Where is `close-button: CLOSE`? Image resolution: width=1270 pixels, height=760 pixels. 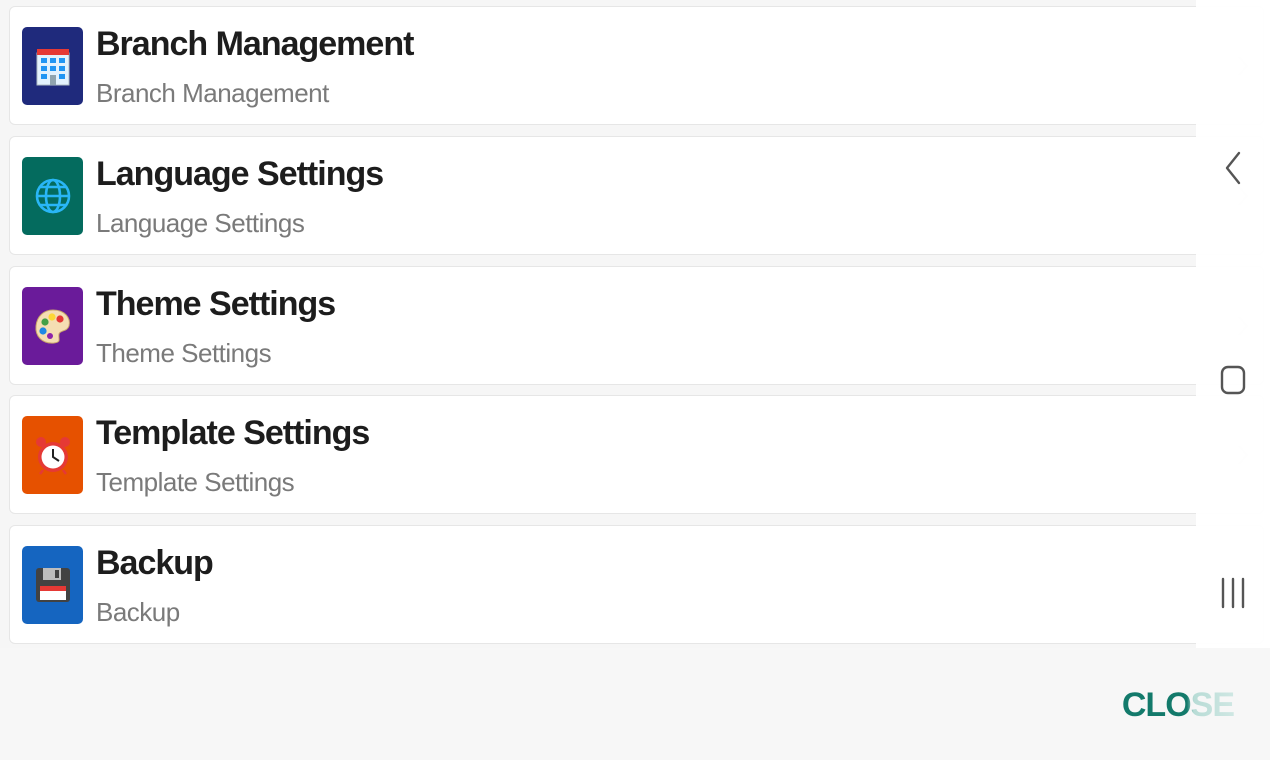
close-button: CLOSE is located at coordinates (1178, 705).